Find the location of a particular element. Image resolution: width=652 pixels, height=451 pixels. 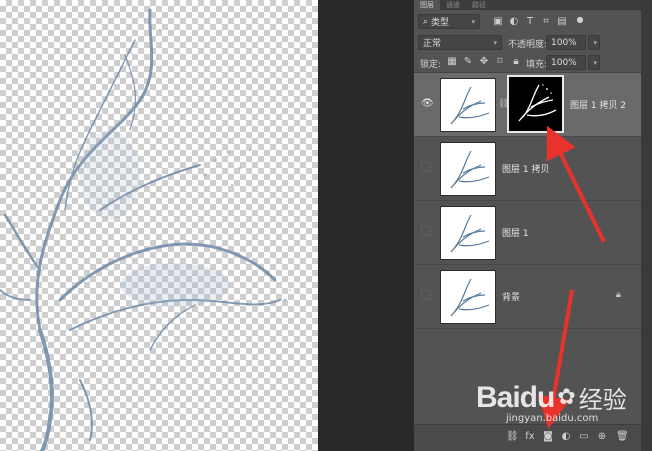

adjustment-layer-icon: ◐ is located at coordinates (566, 437).